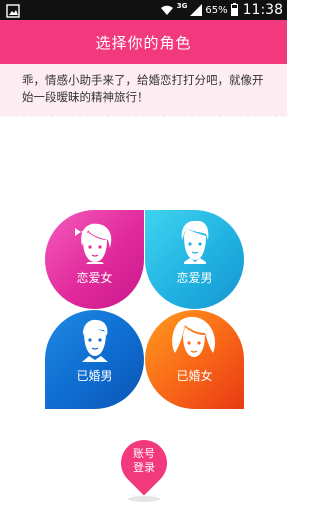  What do you see at coordinates (194, 376) in the screenshot?
I see `role-label: 已婚女` at bounding box center [194, 376].